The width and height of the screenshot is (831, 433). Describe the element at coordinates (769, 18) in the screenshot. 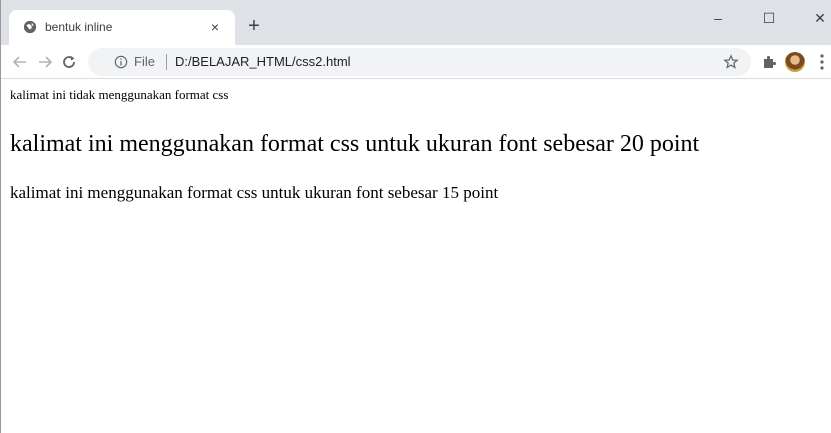

I see `maximize-button: ☐` at that location.